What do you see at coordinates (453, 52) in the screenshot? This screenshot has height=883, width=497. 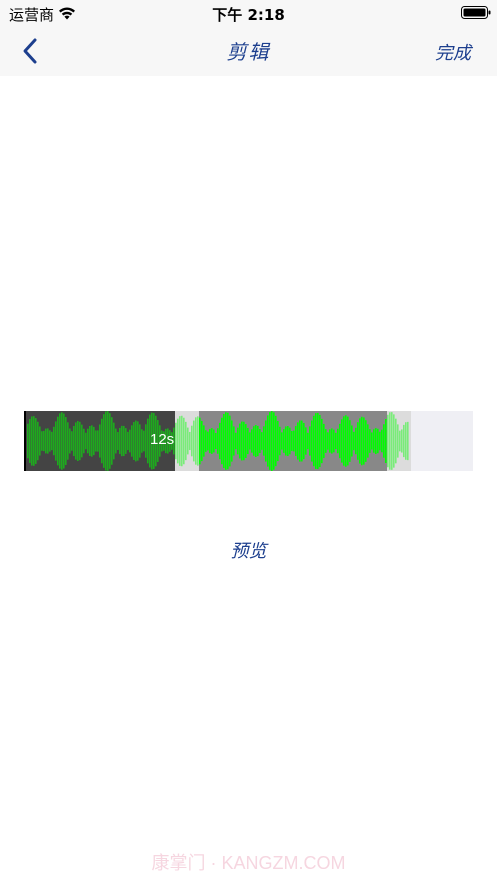 I see `done-button: 完成` at bounding box center [453, 52].